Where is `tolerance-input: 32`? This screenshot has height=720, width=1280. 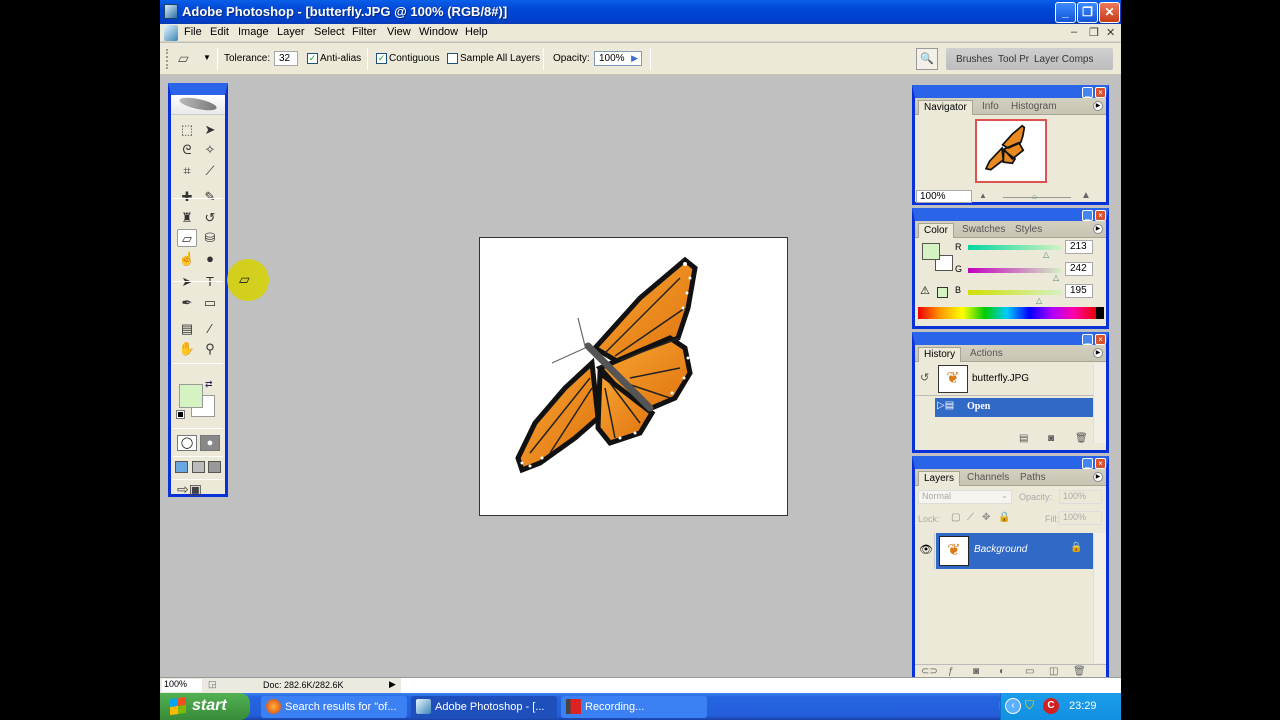 tolerance-input: 32 is located at coordinates (286, 58).